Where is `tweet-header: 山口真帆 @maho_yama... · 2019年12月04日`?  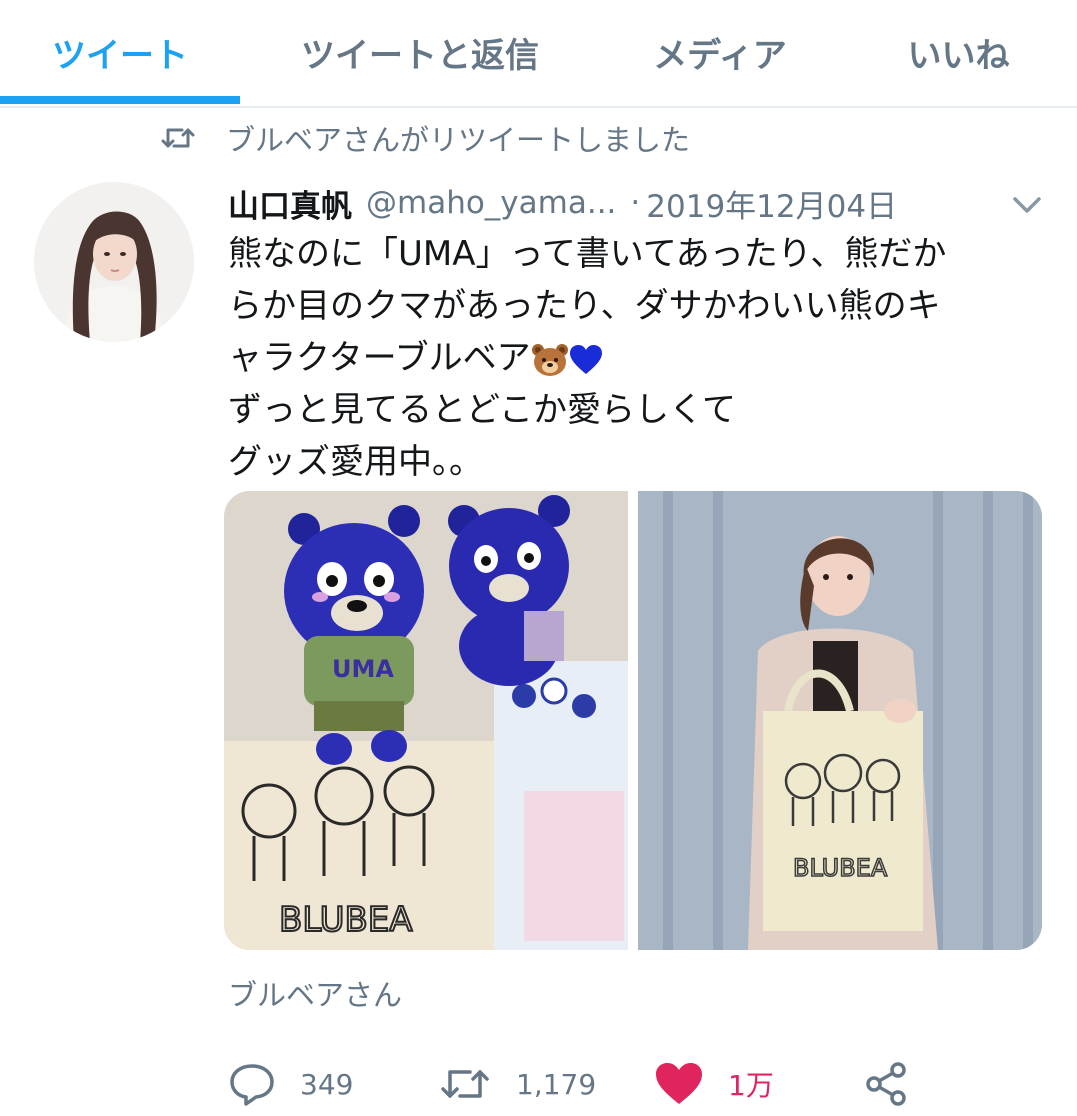 tweet-header: 山口真帆 @maho_yama... · 2019年12月04日 is located at coordinates (562, 203).